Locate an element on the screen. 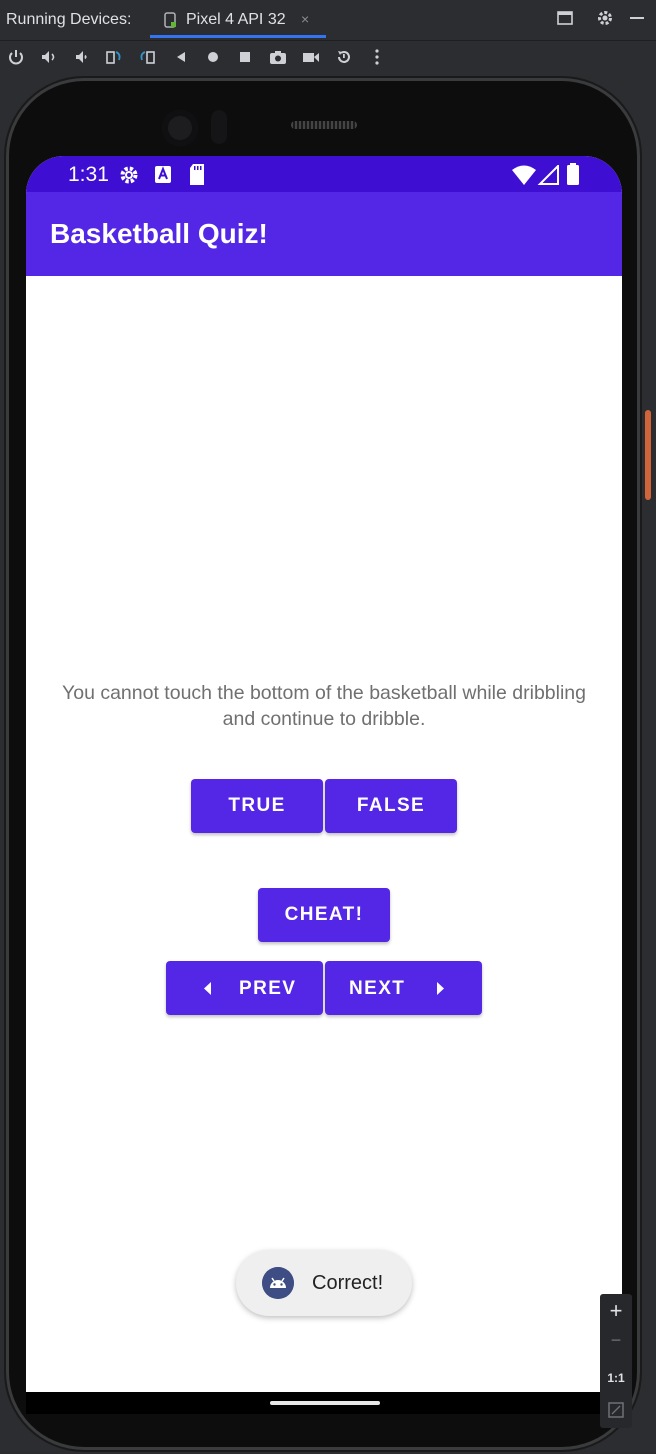 This screenshot has height=1454, width=656. battery-icon is located at coordinates (573, 174).